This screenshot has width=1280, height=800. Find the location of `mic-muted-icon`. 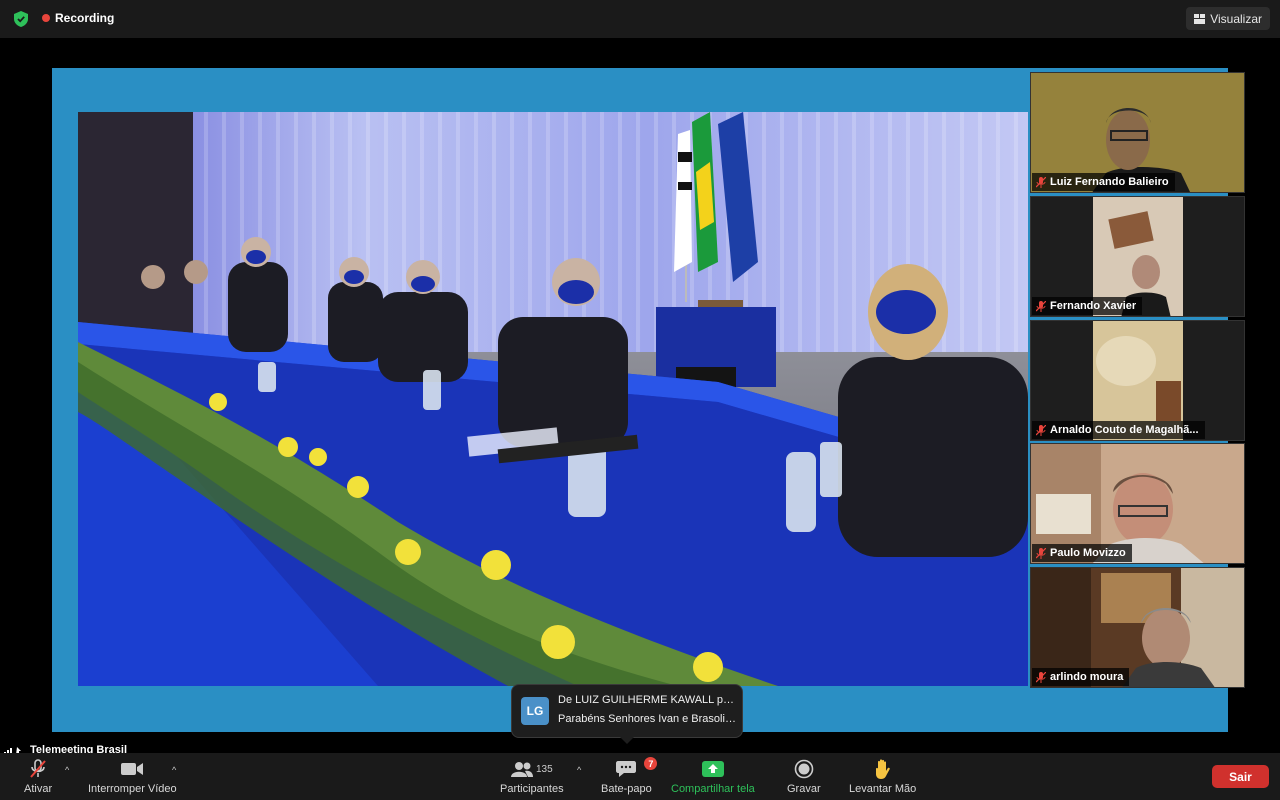

mic-muted-icon is located at coordinates (38, 768).